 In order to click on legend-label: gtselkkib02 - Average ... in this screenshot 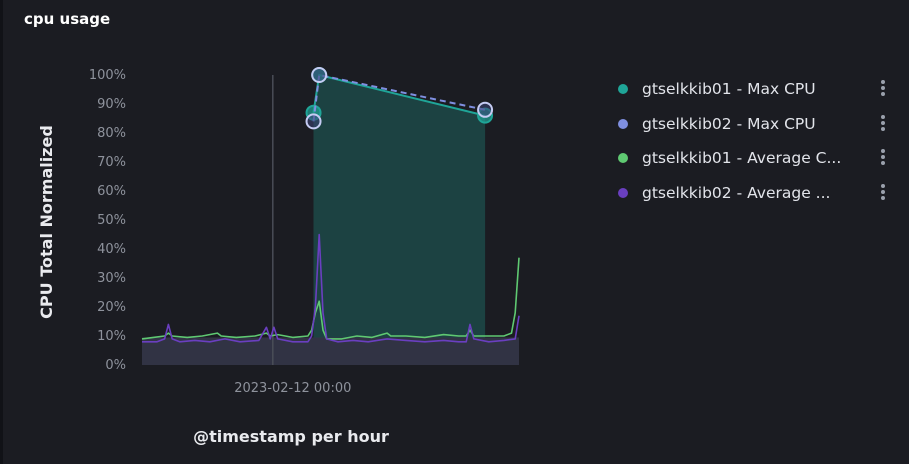, I will do `click(736, 192)`.